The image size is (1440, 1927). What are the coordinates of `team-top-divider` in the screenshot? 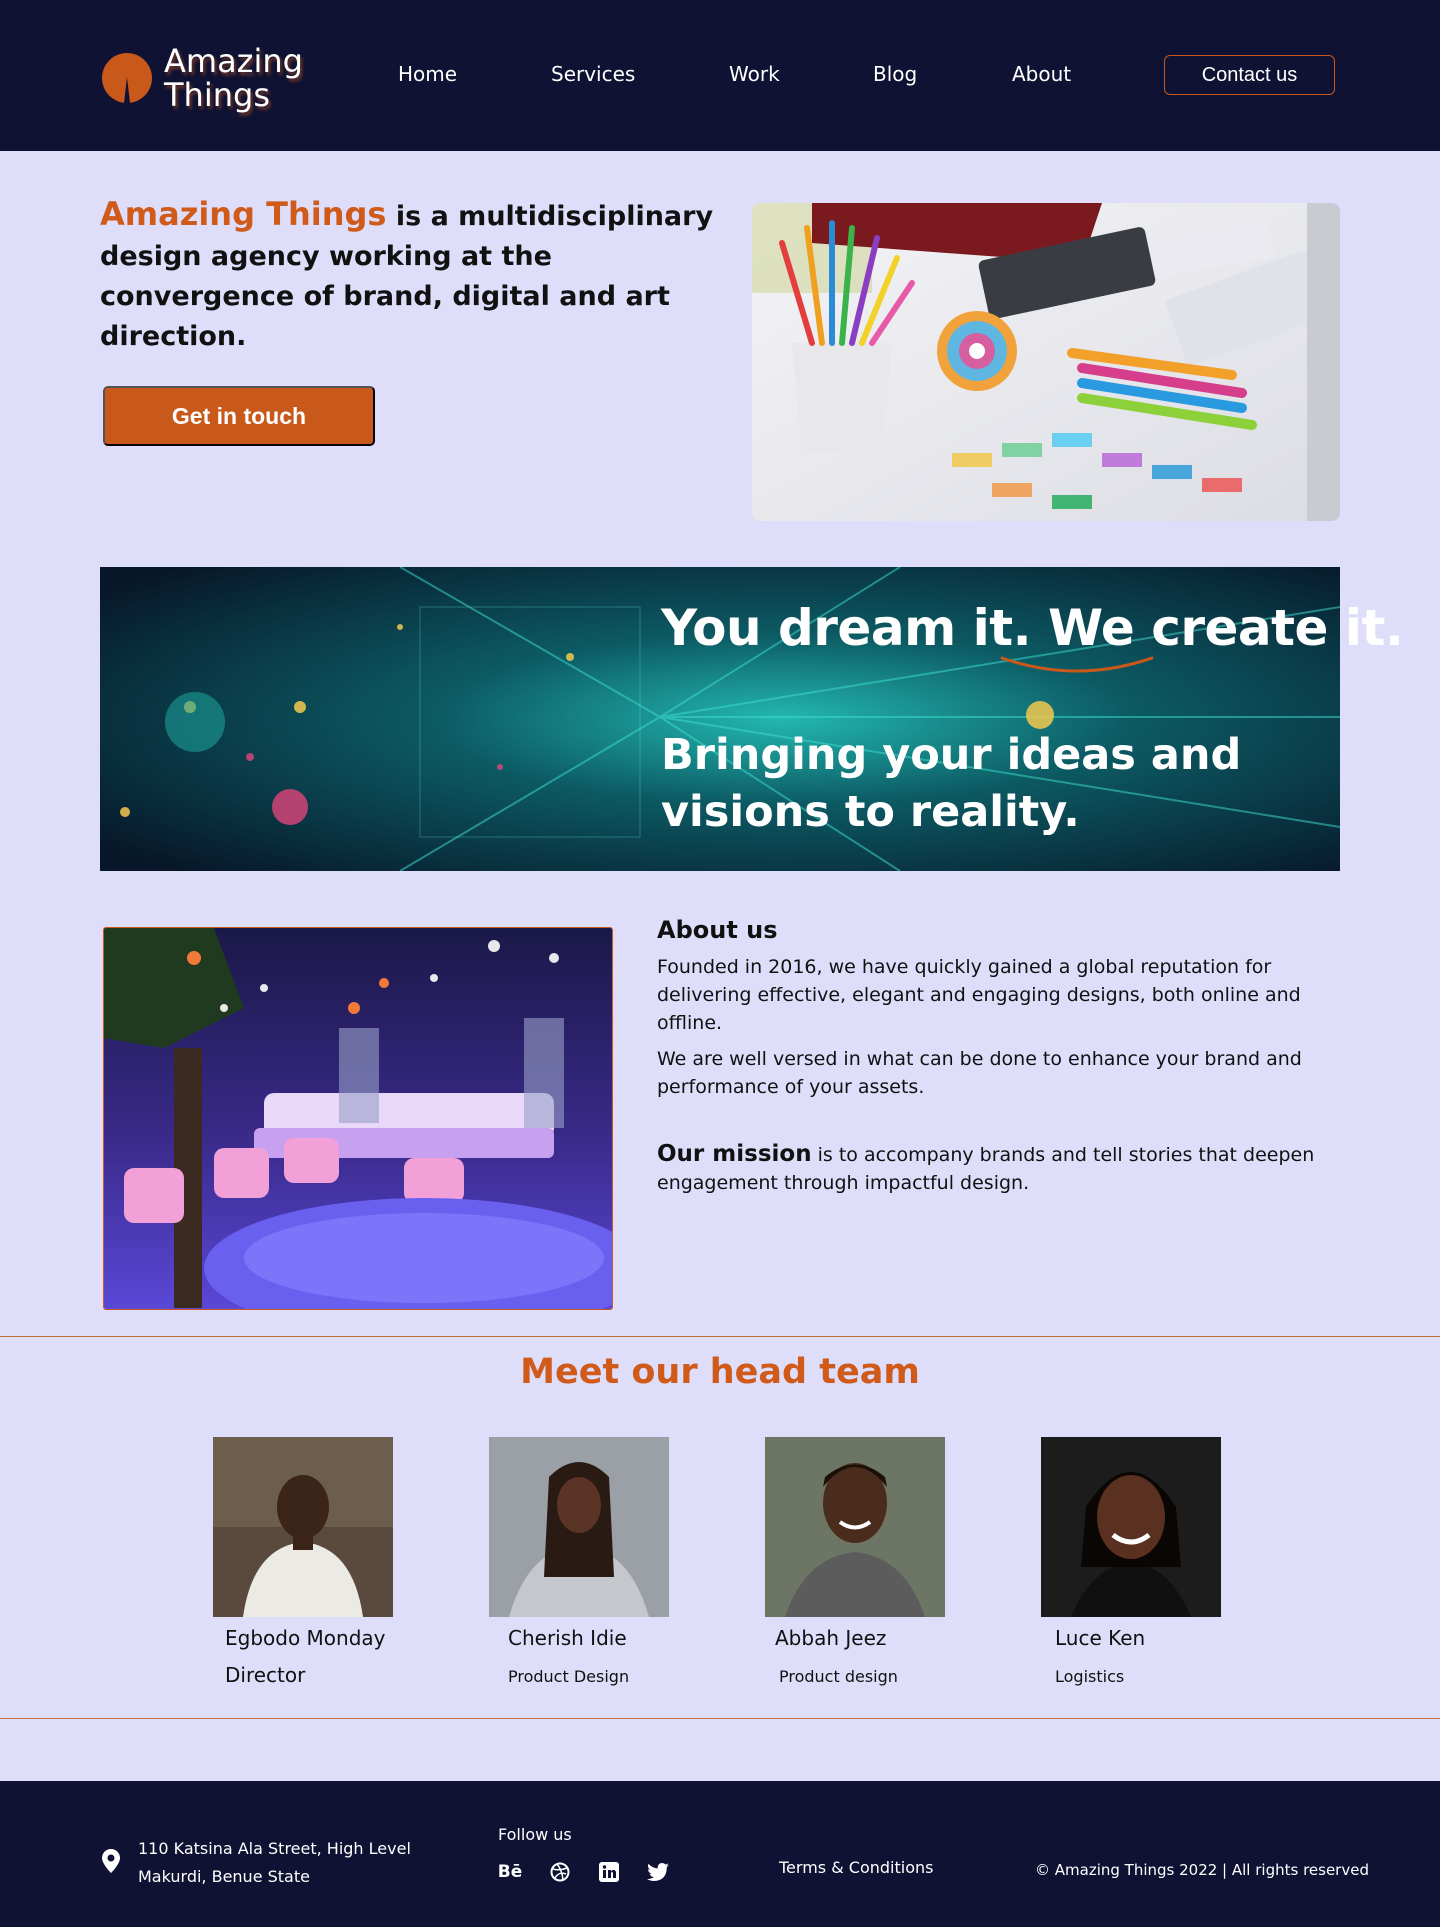 It's located at (720, 1336).